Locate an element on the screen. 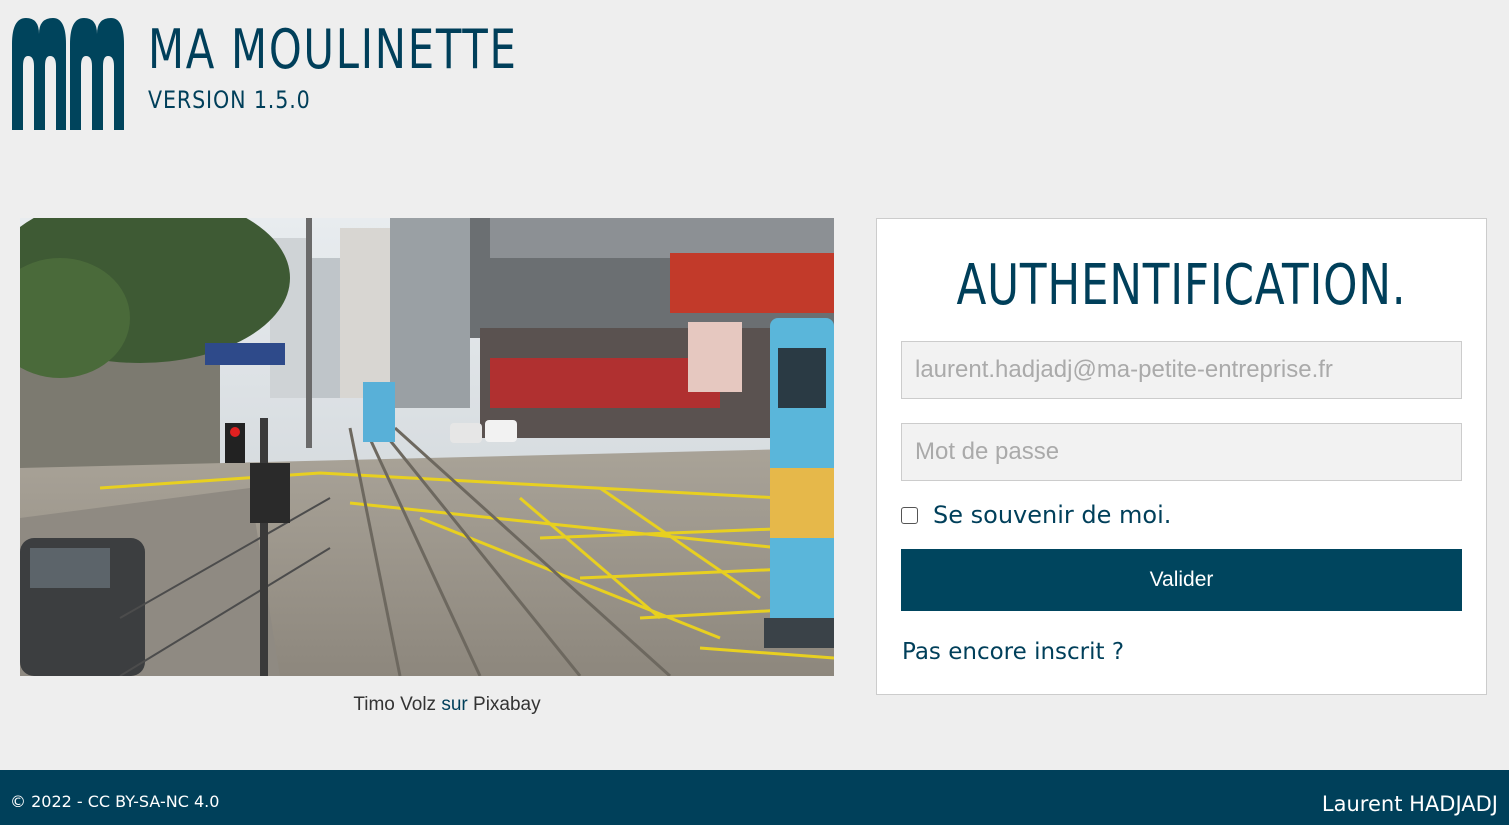 The height and width of the screenshot is (825, 1509). login-title-text: AUTHENTIFICATION. is located at coordinates (1181, 285).